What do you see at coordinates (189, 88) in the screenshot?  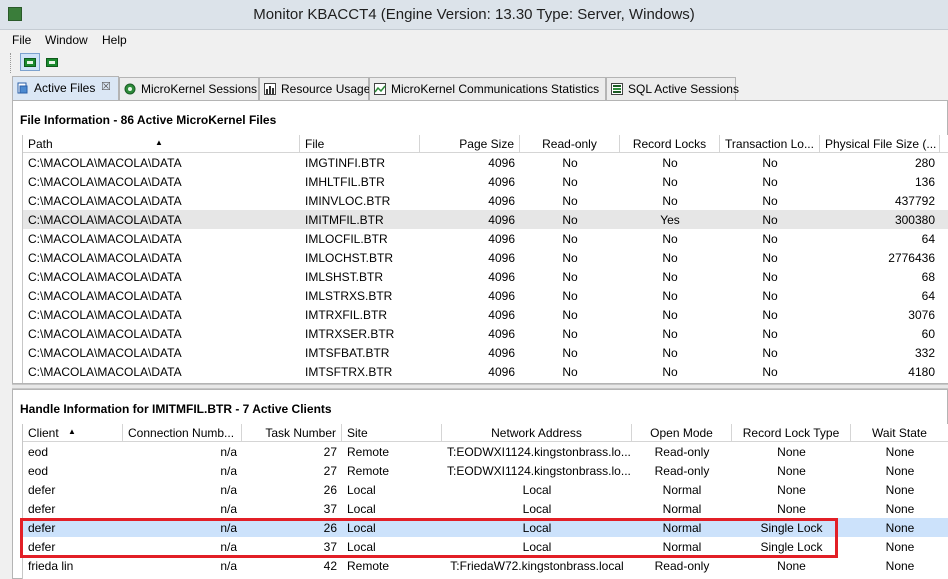 I see `tab-microkernel-sessions: MicroKernel Sessions` at bounding box center [189, 88].